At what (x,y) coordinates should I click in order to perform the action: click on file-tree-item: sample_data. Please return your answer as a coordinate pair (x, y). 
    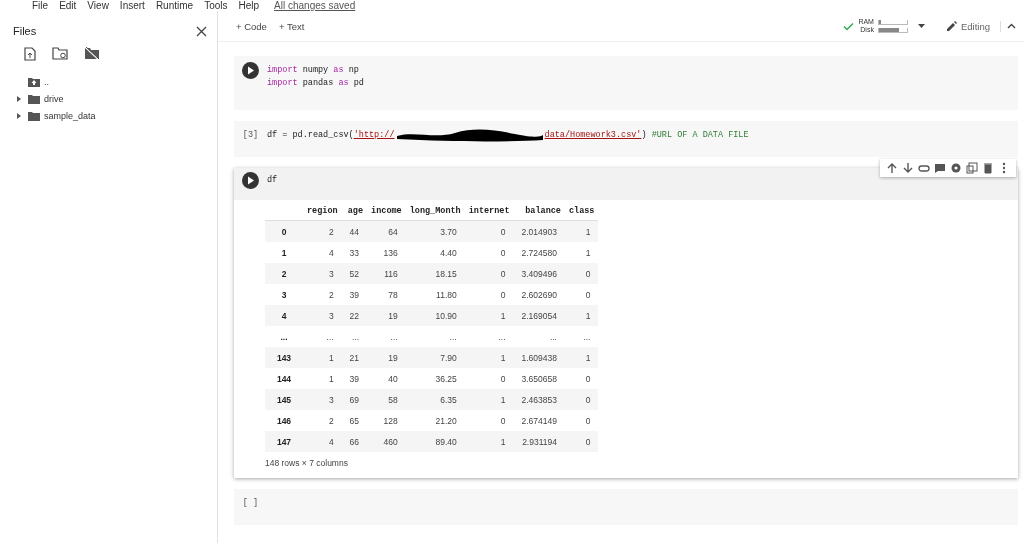
    Looking at the image, I should click on (70, 115).